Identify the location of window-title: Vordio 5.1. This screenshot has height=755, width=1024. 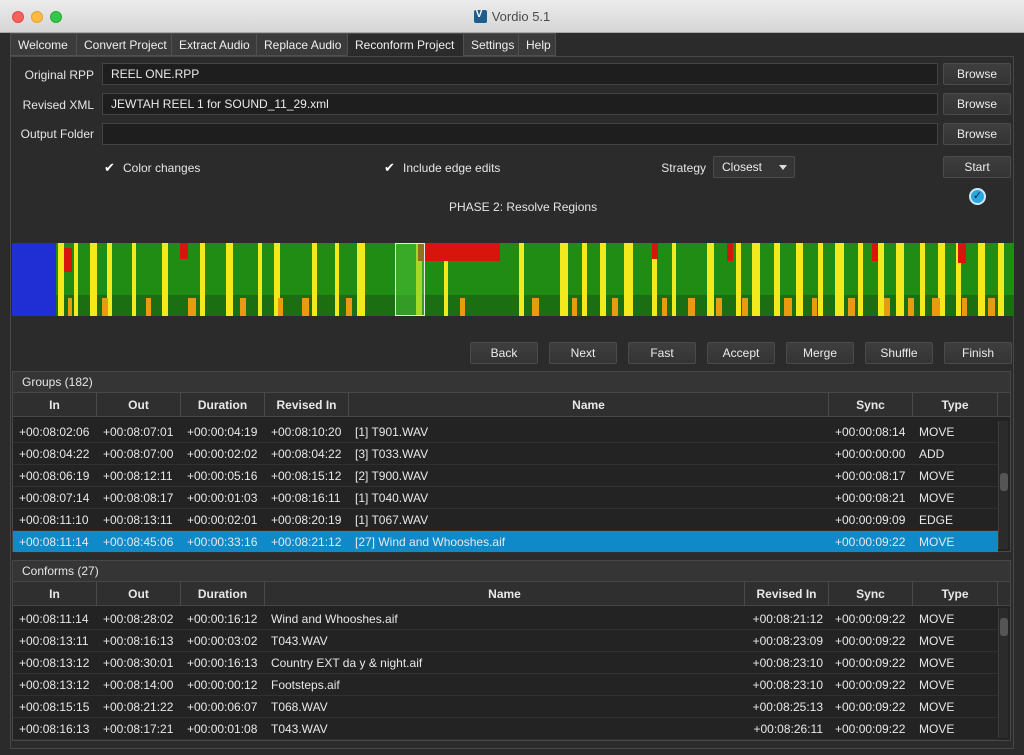
(521, 16).